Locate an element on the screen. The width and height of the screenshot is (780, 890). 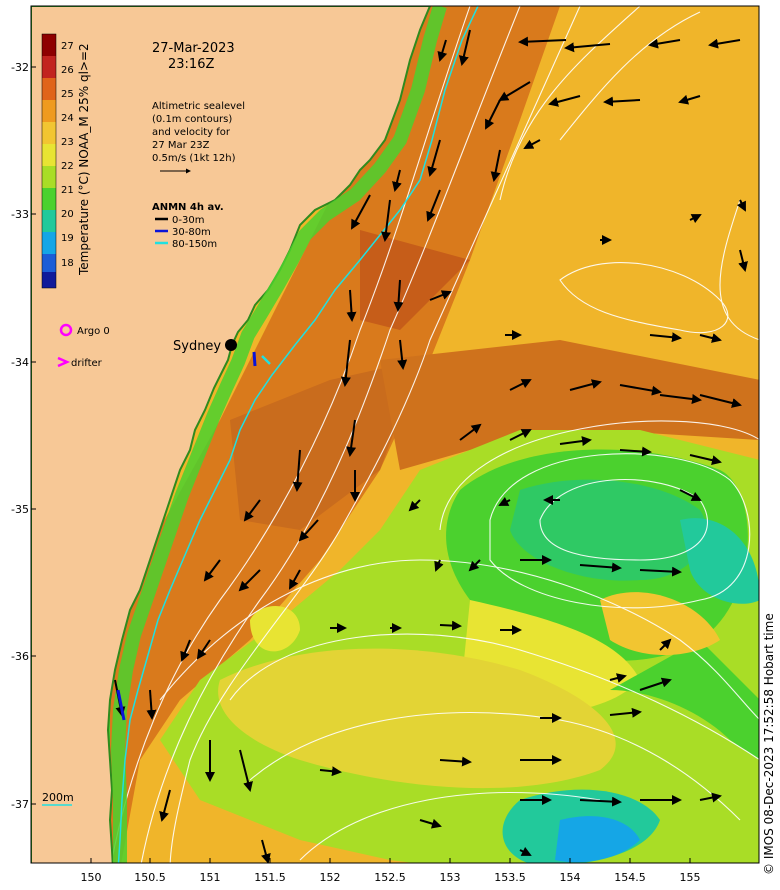
colorbar-tick-label: 18 is located at coordinates (67, 263).